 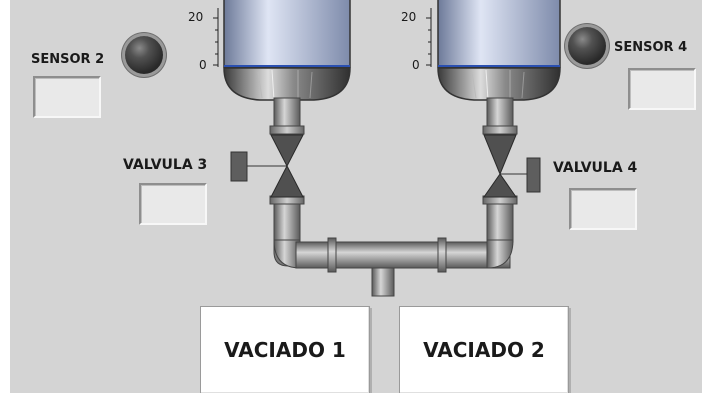 I want to click on valve-4-symbol, so click(x=512, y=166).